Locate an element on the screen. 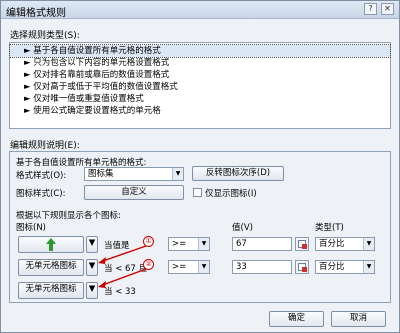 Image resolution: width=400 pixels, height=333 pixels. title-bar: 编辑格式规则 ? ✕ is located at coordinates (200, 10).